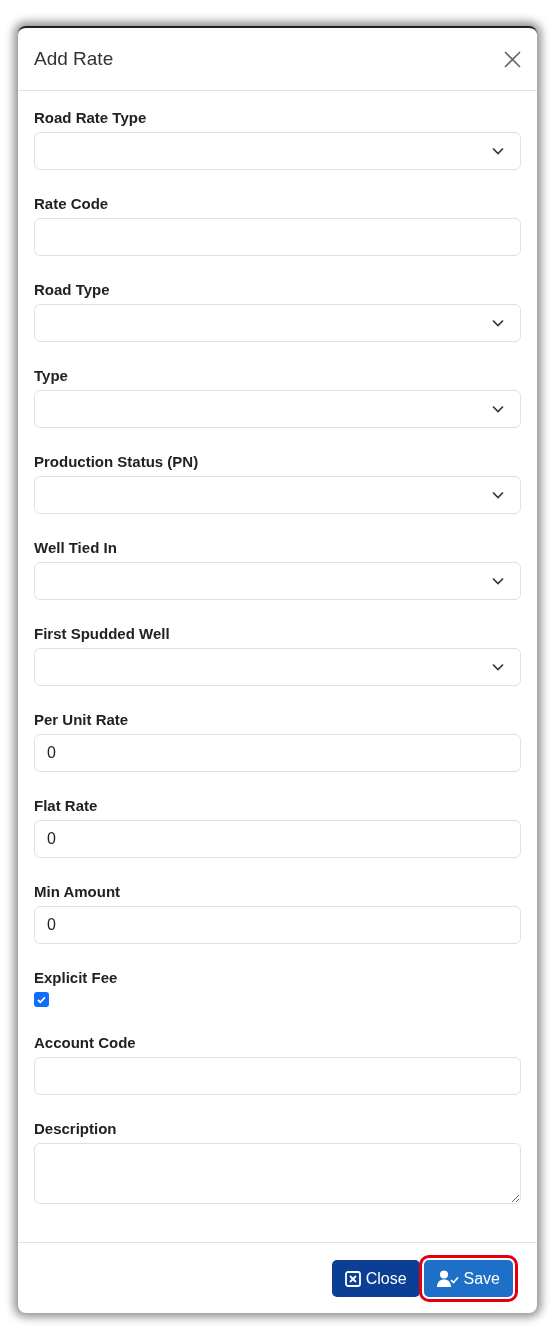 This screenshot has width=554, height=1344. I want to click on user-check-icon, so click(447, 1278).